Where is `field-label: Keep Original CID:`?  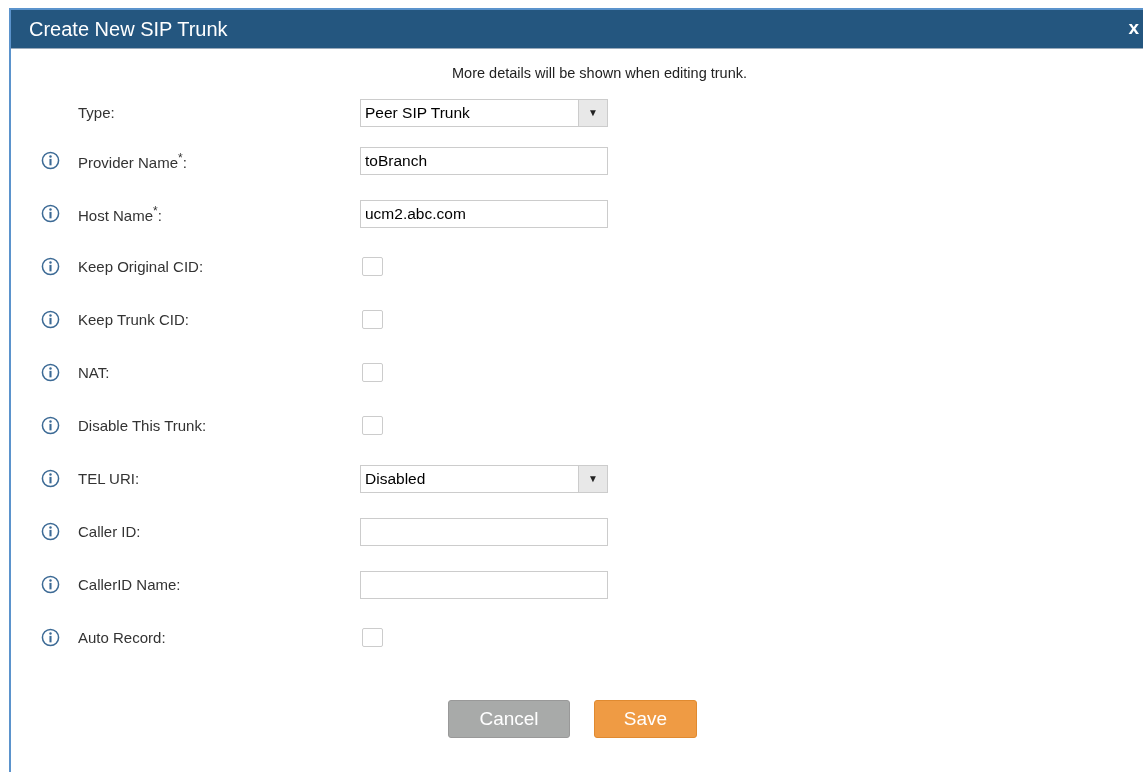
field-label: Keep Original CID: is located at coordinates (141, 266).